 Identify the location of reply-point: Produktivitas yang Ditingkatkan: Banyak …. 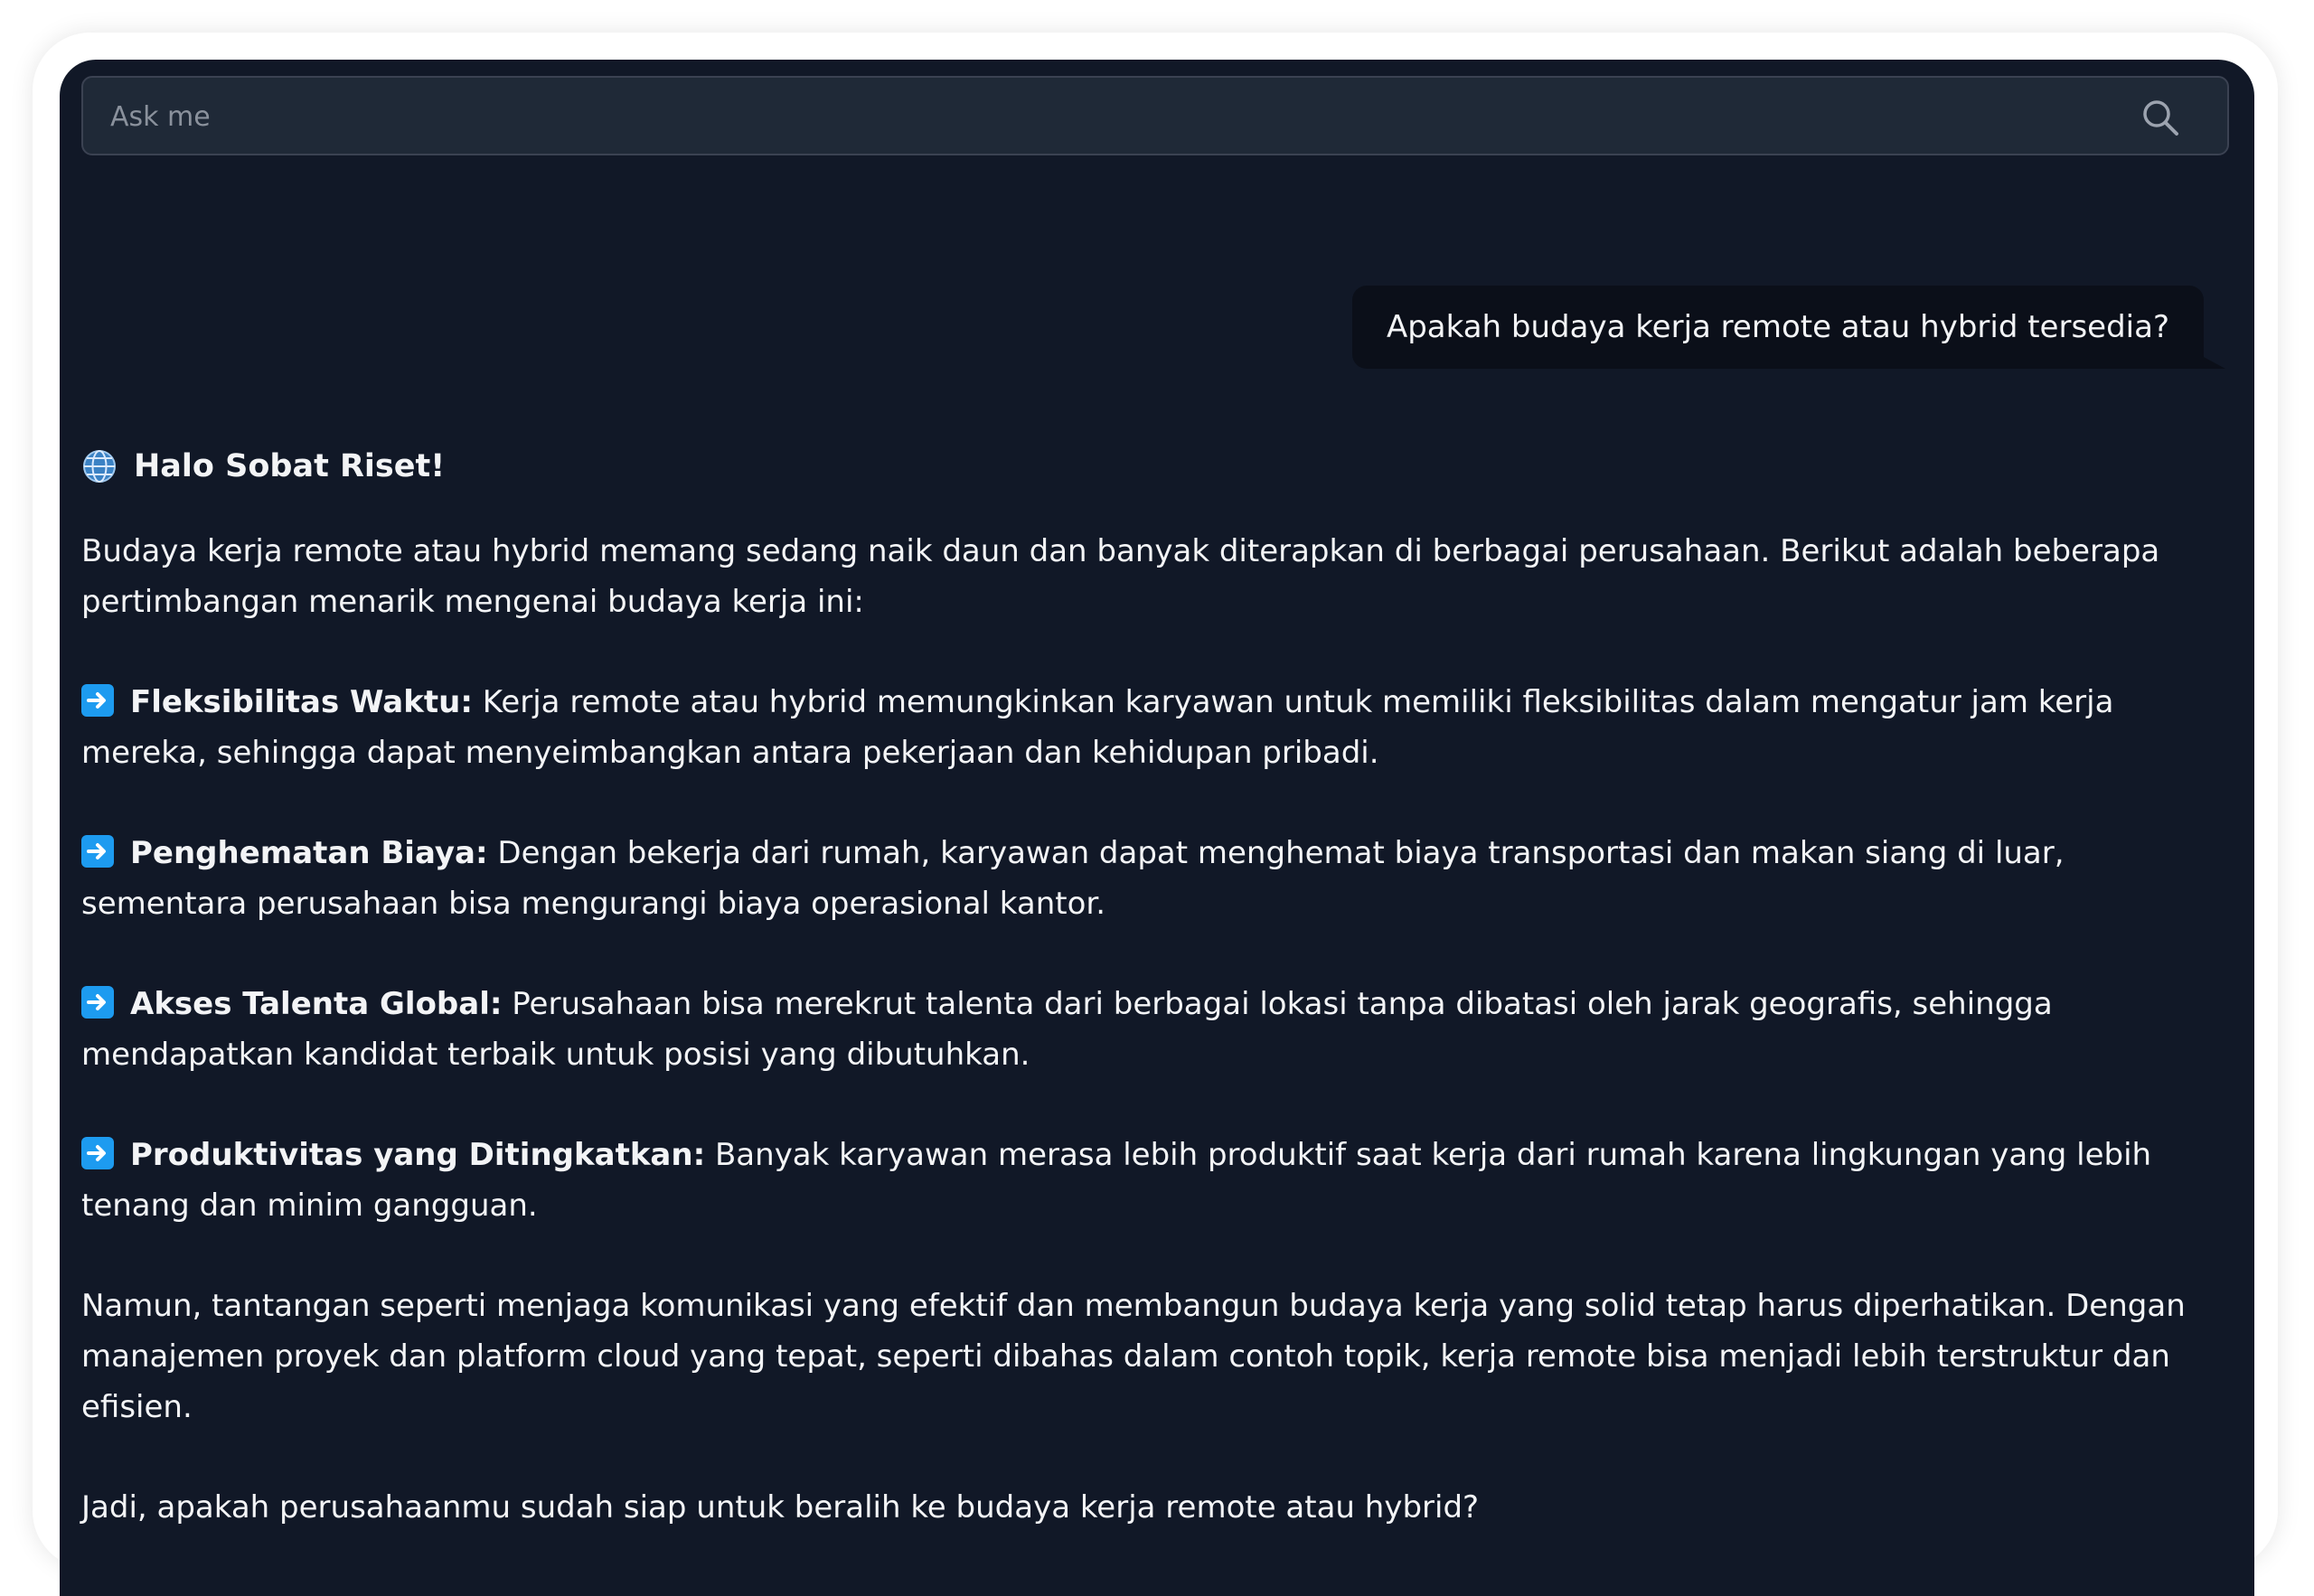
(1157, 1180).